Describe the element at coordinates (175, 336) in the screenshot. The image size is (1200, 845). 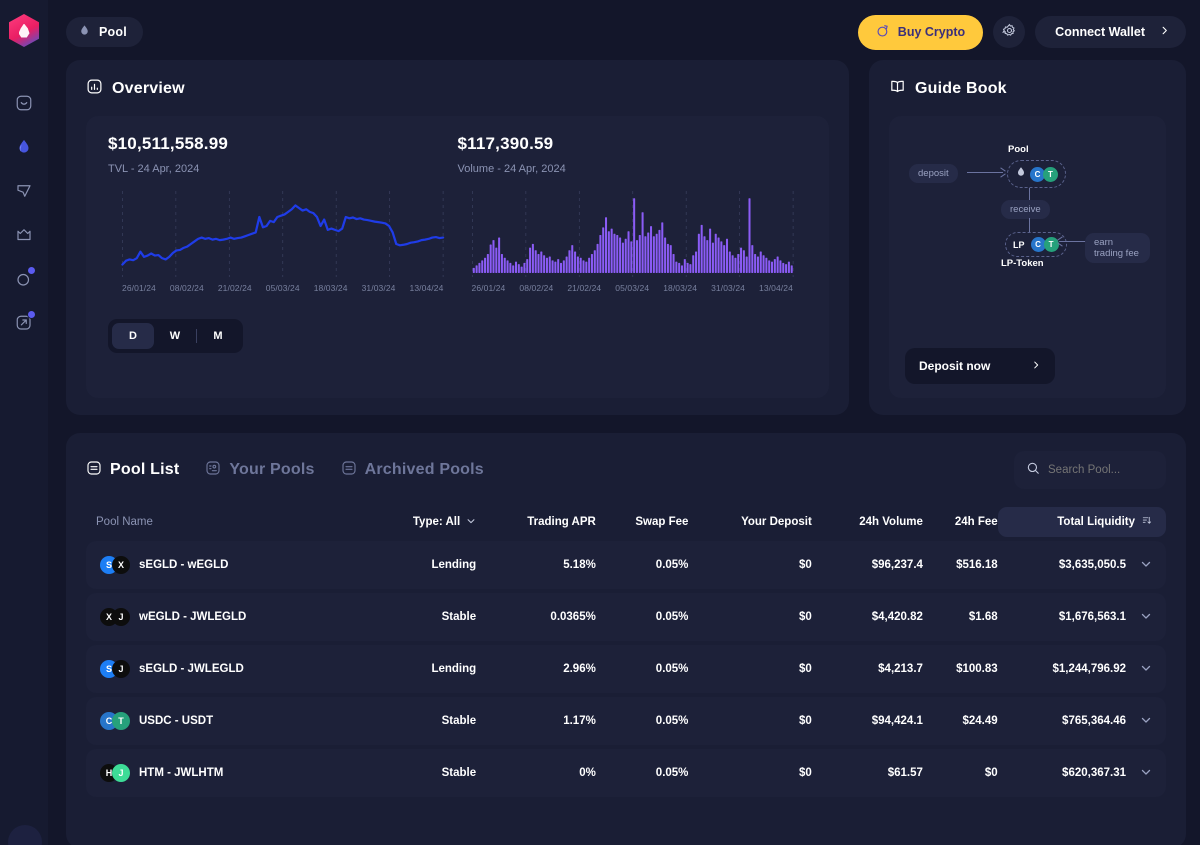
I see `range-button-w: W` at that location.